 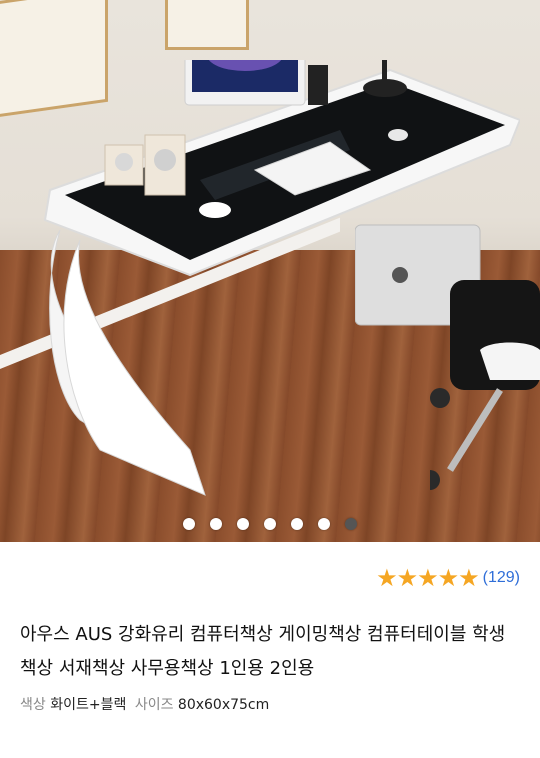 I want to click on gallery-pagination, so click(x=270, y=524).